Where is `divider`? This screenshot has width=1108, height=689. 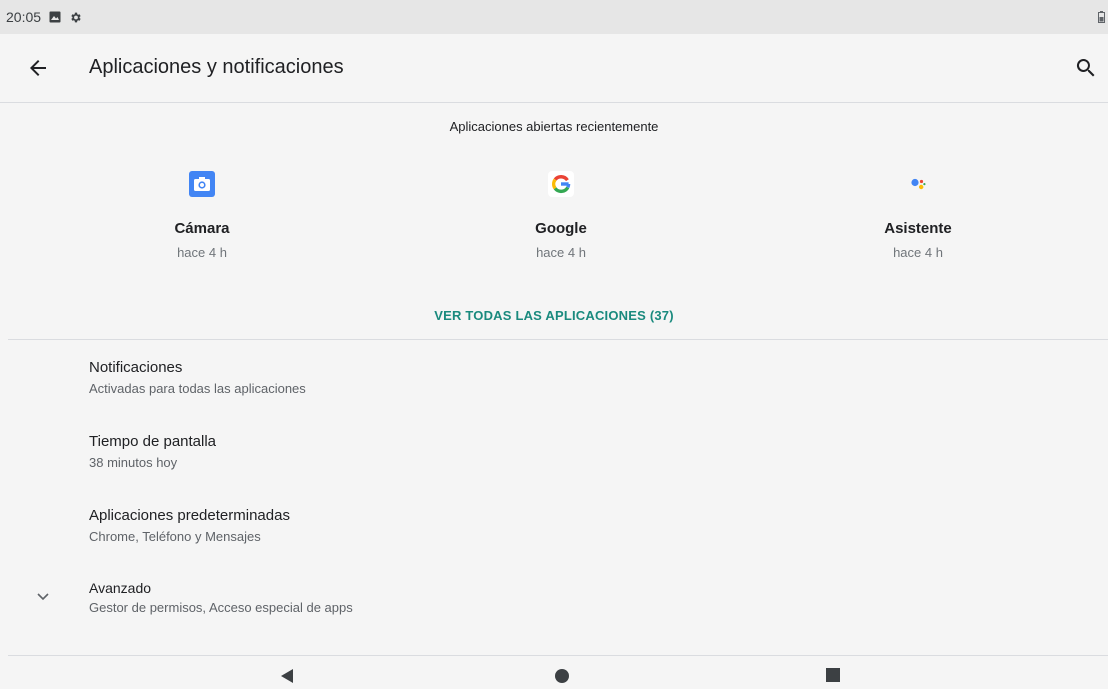 divider is located at coordinates (558, 339).